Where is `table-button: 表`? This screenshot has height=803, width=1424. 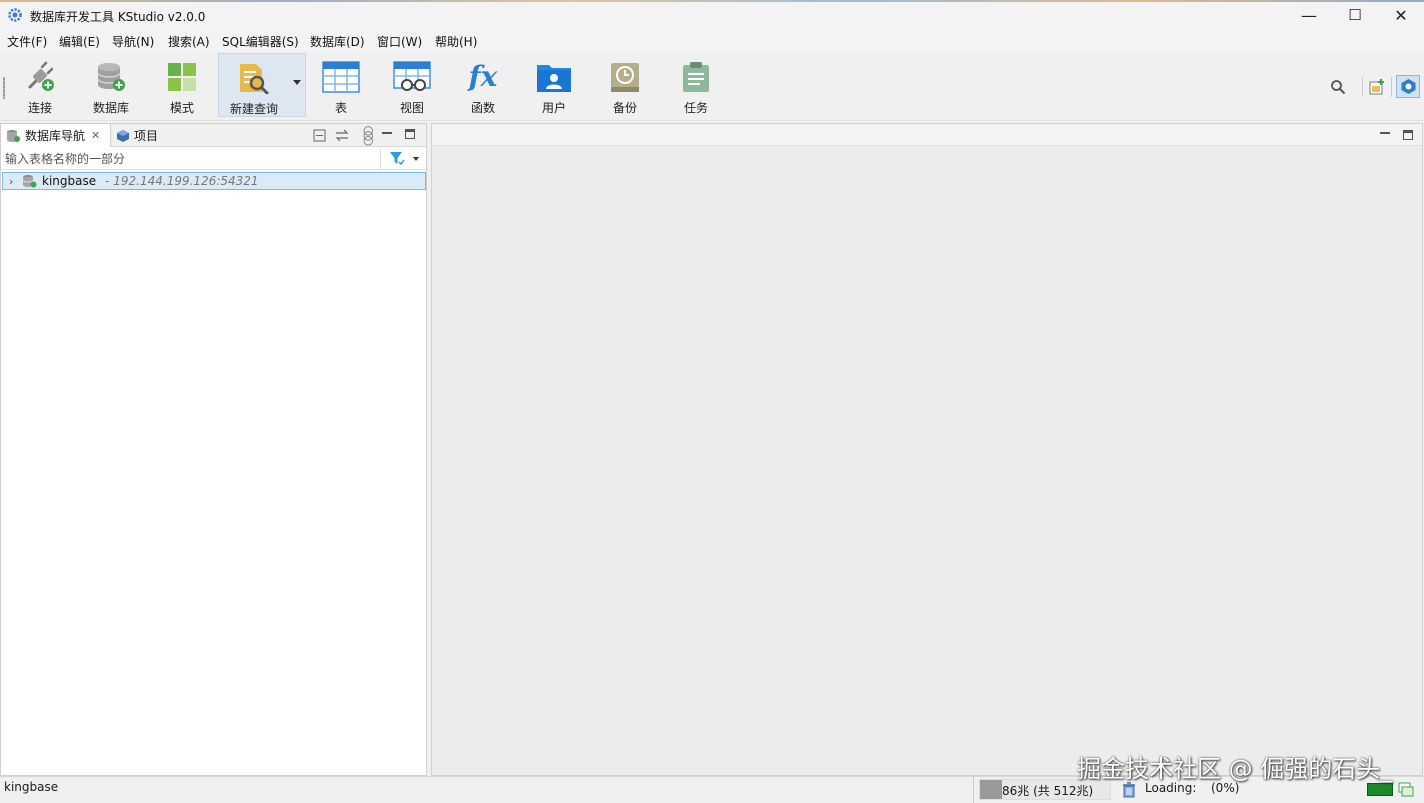
table-button: 表 is located at coordinates (341, 85).